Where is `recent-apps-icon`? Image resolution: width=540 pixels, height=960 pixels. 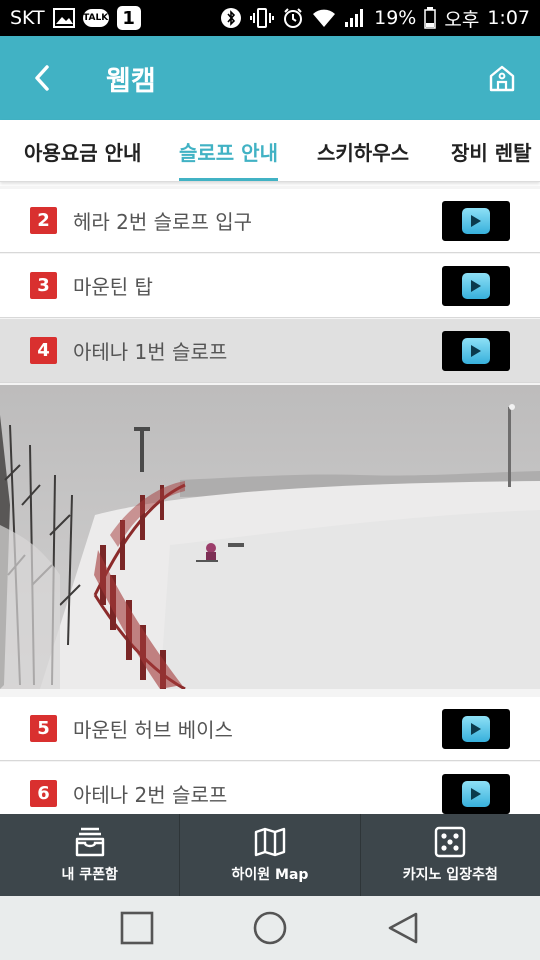 recent-apps-icon is located at coordinates (136, 928).